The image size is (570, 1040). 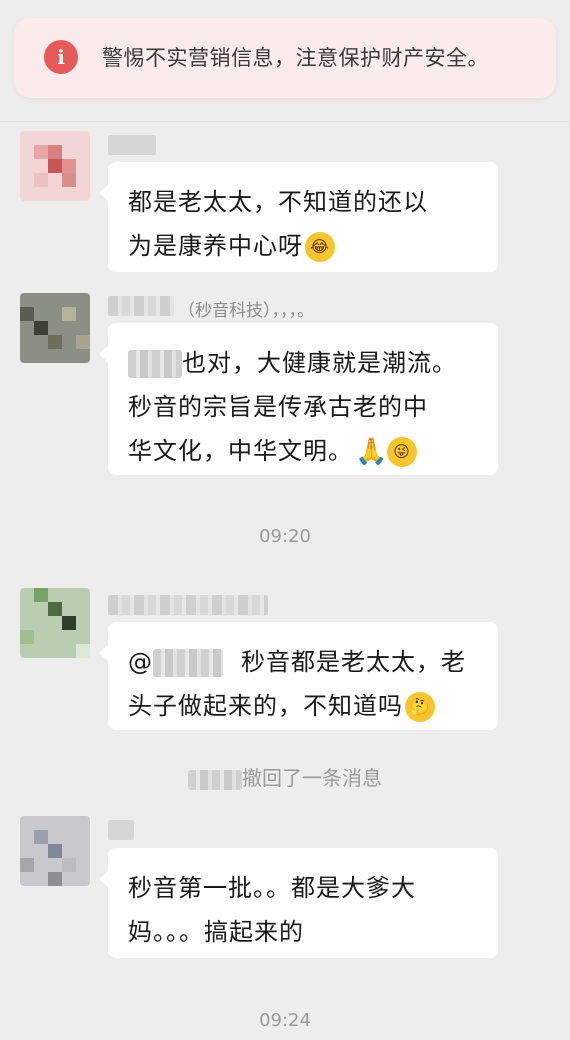 I want to click on recall-notice: 撤回了一条消息, so click(x=285, y=776).